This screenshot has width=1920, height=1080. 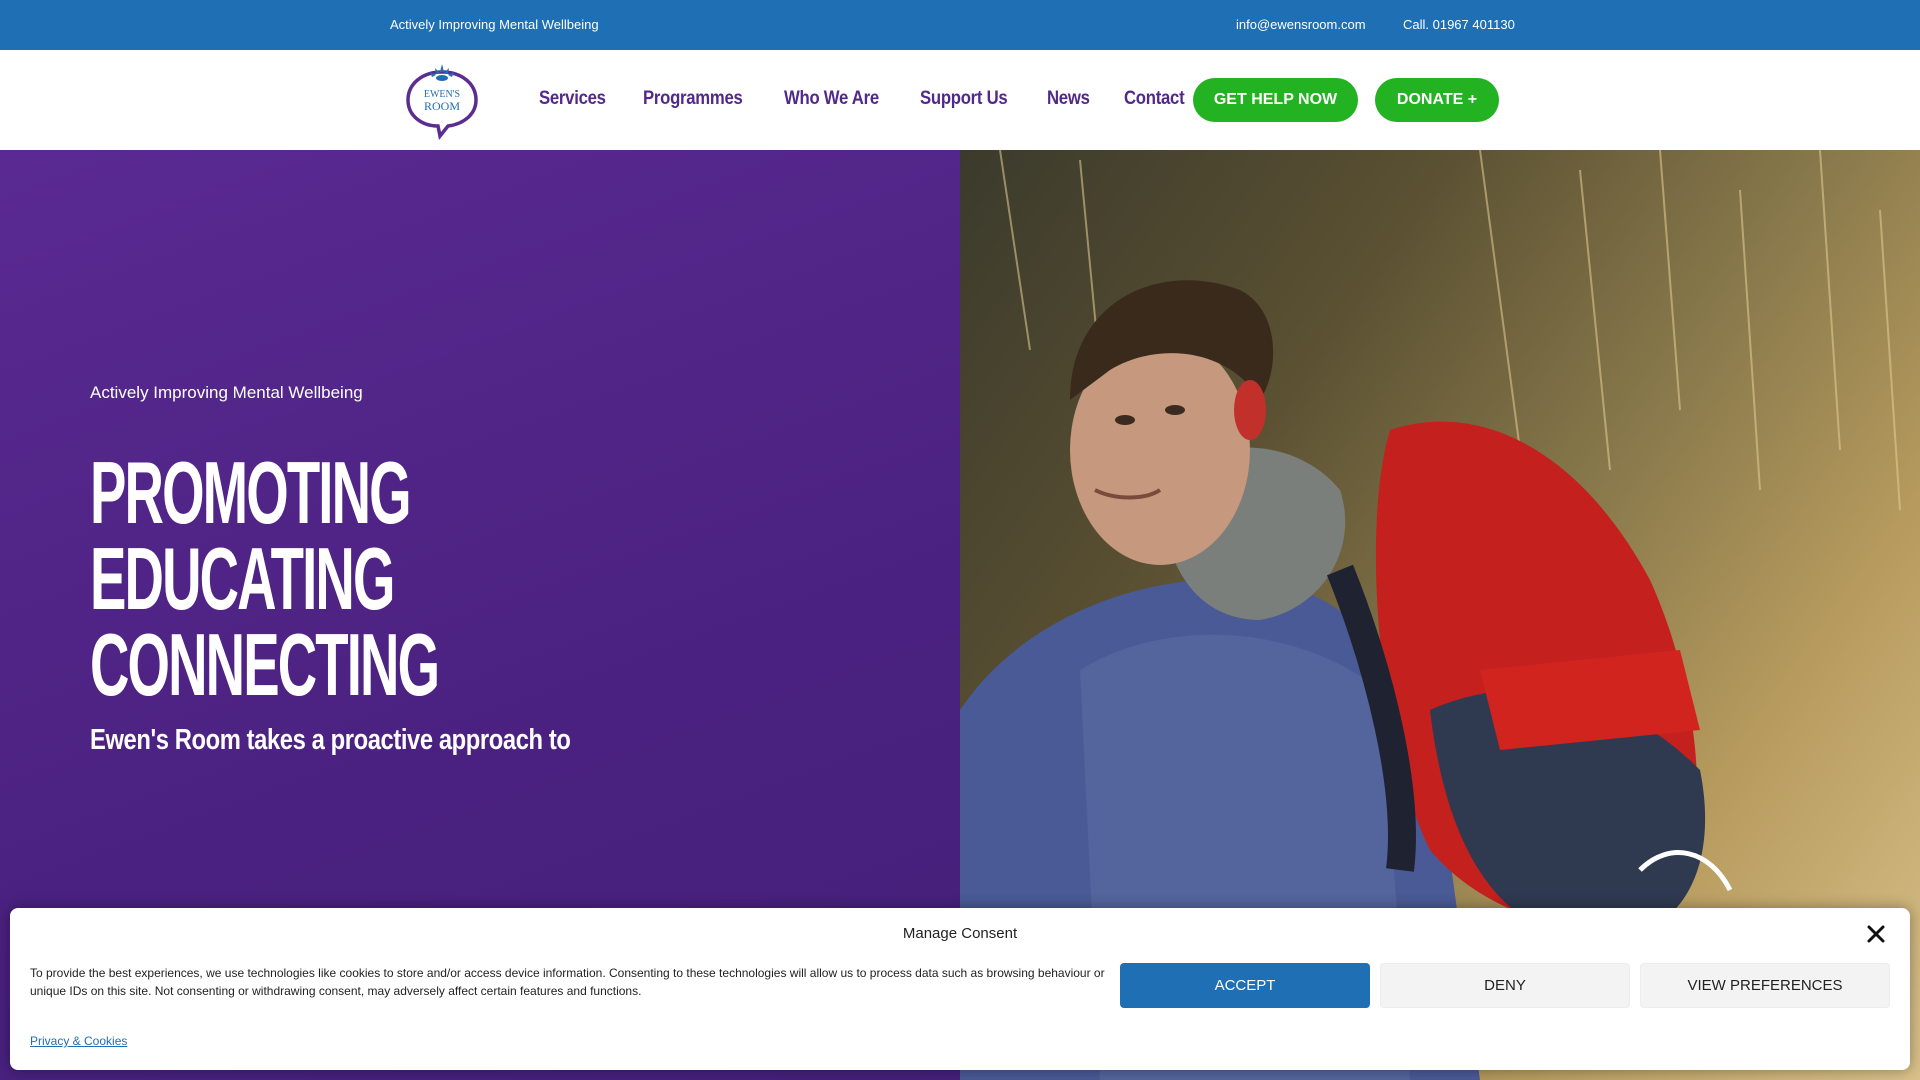 What do you see at coordinates (494, 24) in the screenshot?
I see `topbar-tagline: Actively Improving Mental Wellbeing` at bounding box center [494, 24].